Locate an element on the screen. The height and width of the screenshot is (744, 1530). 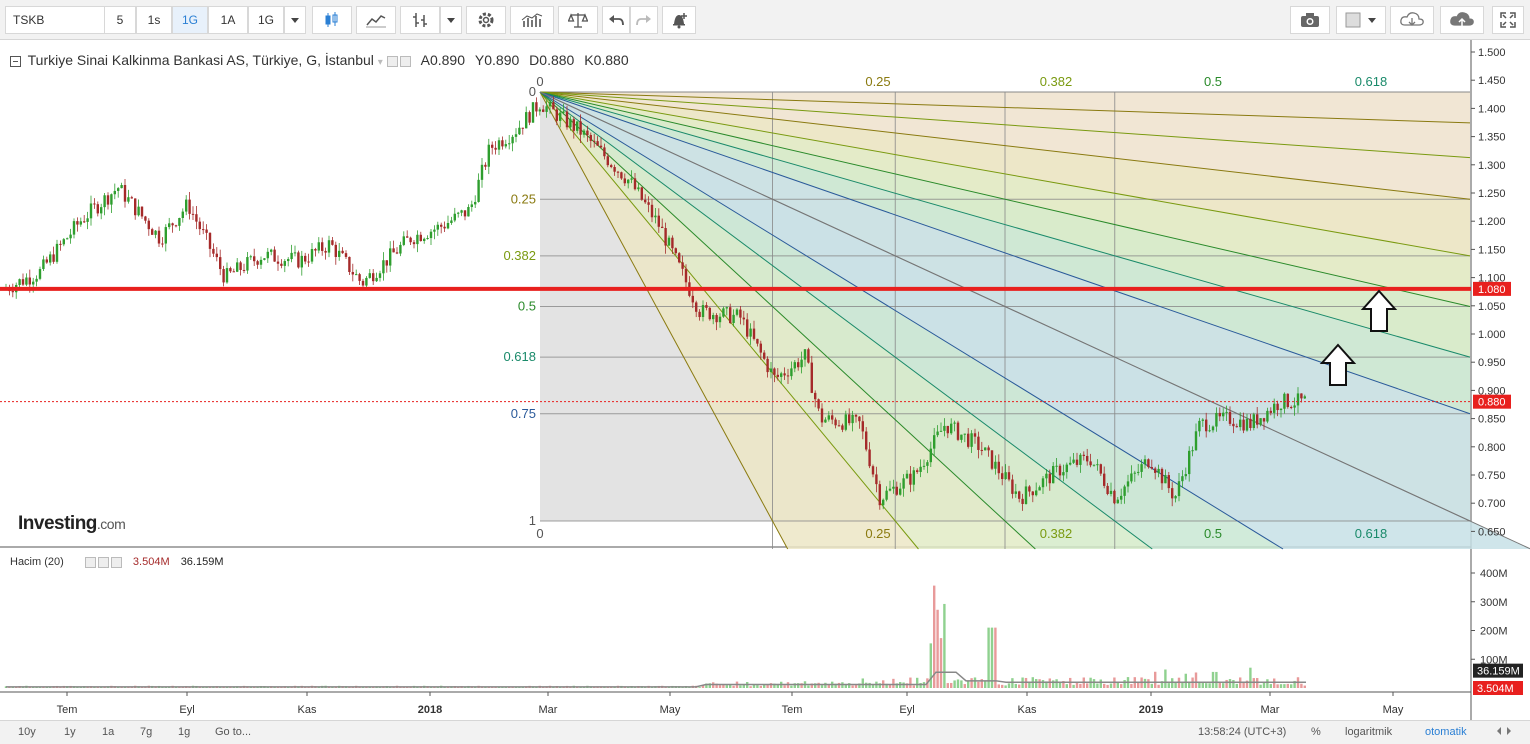
scale-icon is located at coordinates (578, 20).